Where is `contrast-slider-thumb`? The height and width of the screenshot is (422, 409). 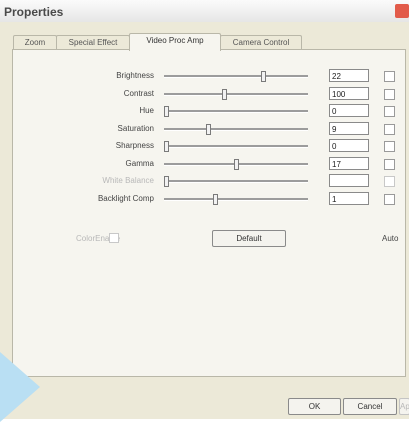 contrast-slider-thumb is located at coordinates (224, 94).